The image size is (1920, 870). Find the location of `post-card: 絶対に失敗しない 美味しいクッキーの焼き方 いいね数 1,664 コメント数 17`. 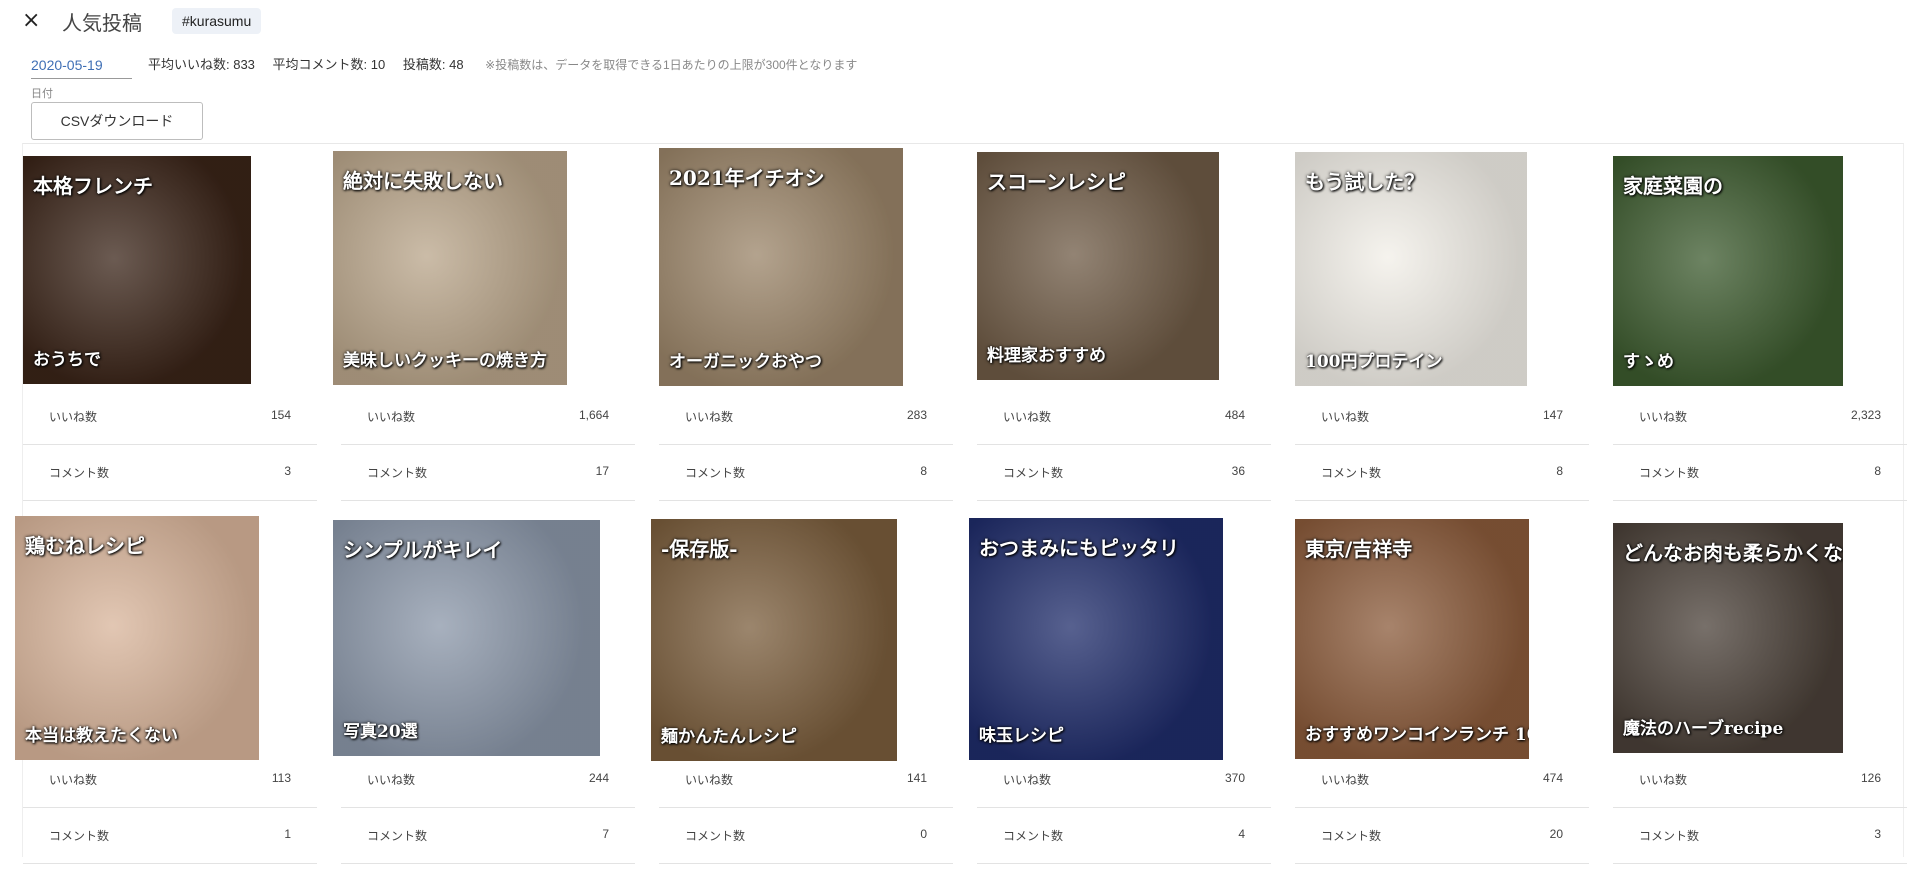

post-card: 絶対に失敗しない 美味しいクッキーの焼き方 いいね数 1,664 コメント数 17 is located at coordinates (484, 325).